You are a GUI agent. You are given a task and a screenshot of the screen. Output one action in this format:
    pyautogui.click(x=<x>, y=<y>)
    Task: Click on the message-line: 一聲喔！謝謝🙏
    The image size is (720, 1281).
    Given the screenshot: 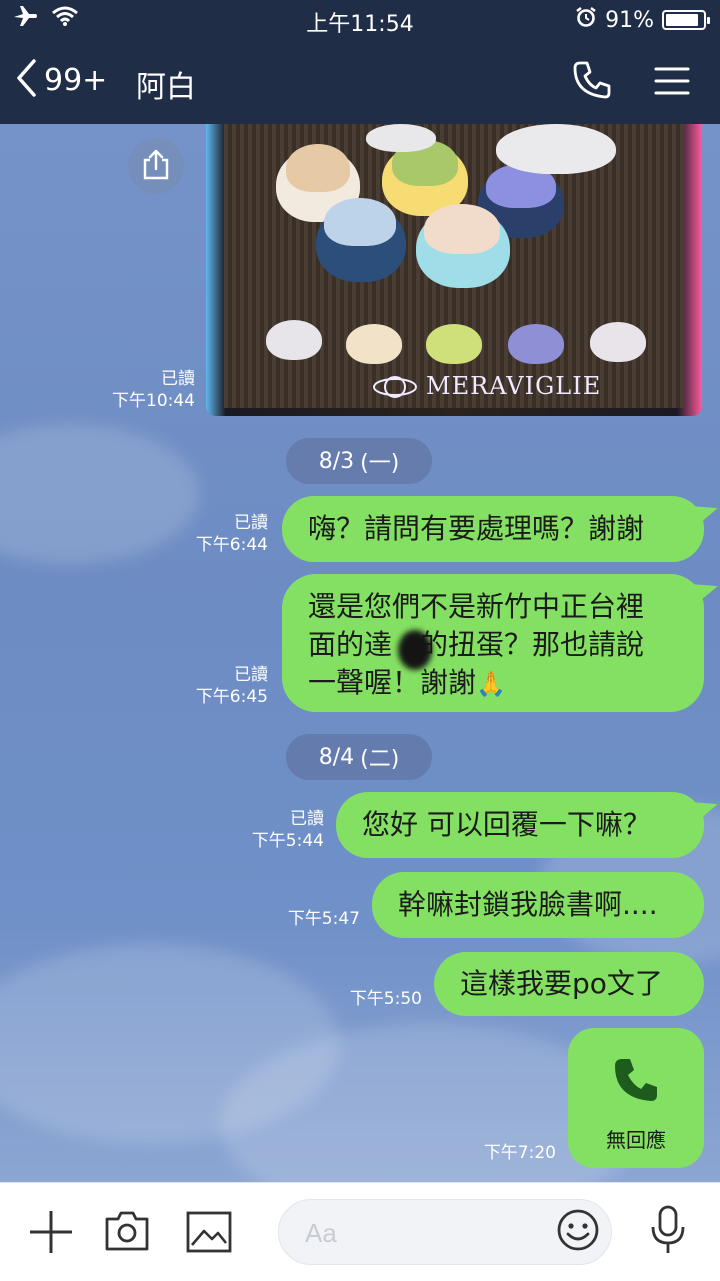 What is the action you would take?
    pyautogui.click(x=476, y=683)
    